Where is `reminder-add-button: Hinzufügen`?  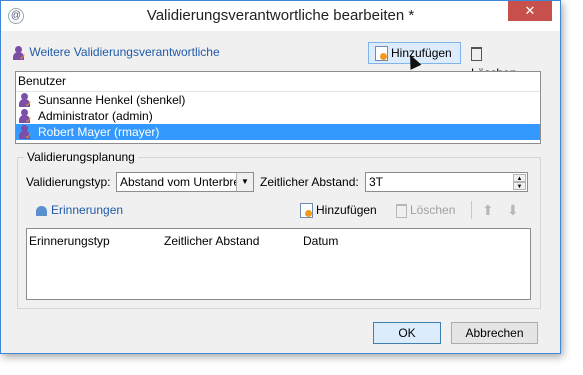 reminder-add-button: Hinzufügen is located at coordinates (338, 211).